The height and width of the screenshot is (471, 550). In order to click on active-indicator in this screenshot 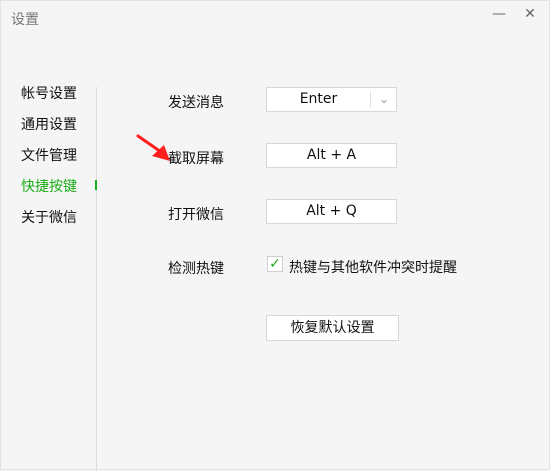, I will do `click(96, 185)`.